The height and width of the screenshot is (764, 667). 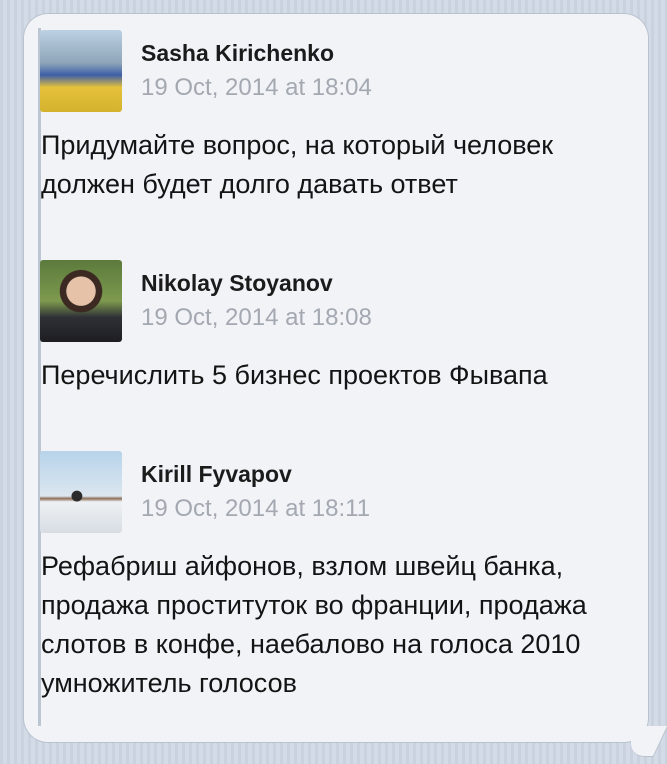 I want to click on message-time: 19 Oct, 2014 at 18:08, so click(x=256, y=317).